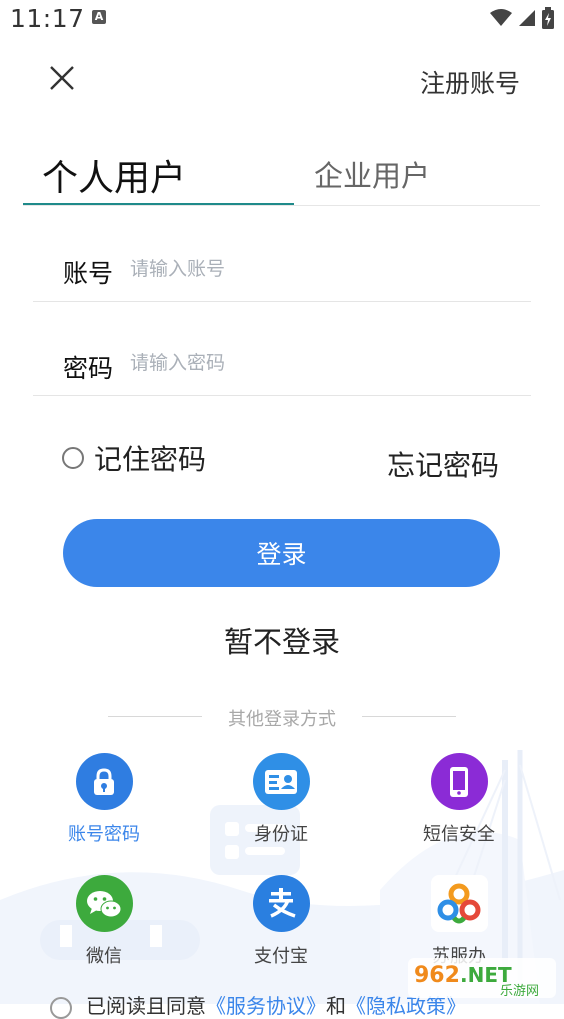  What do you see at coordinates (501, 17) in the screenshot?
I see `wifi-icon` at bounding box center [501, 17].